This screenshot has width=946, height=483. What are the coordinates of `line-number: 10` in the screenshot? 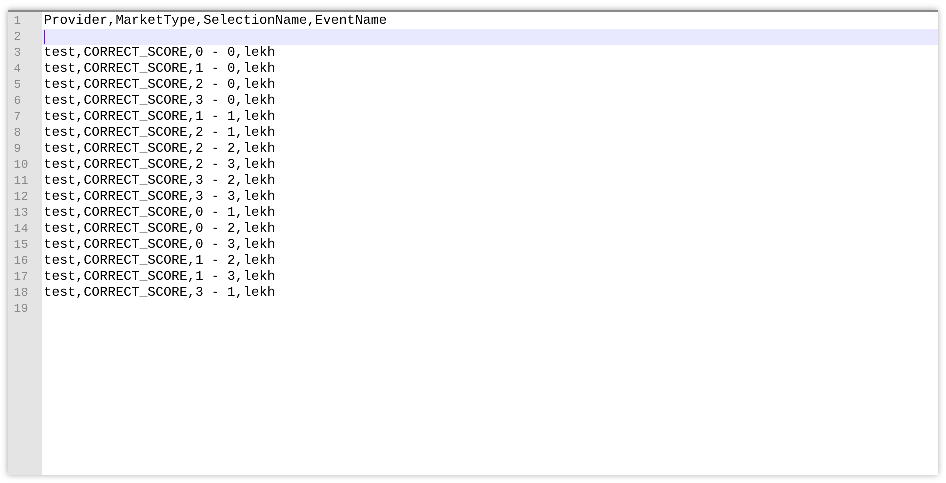 It's located at (21, 165).